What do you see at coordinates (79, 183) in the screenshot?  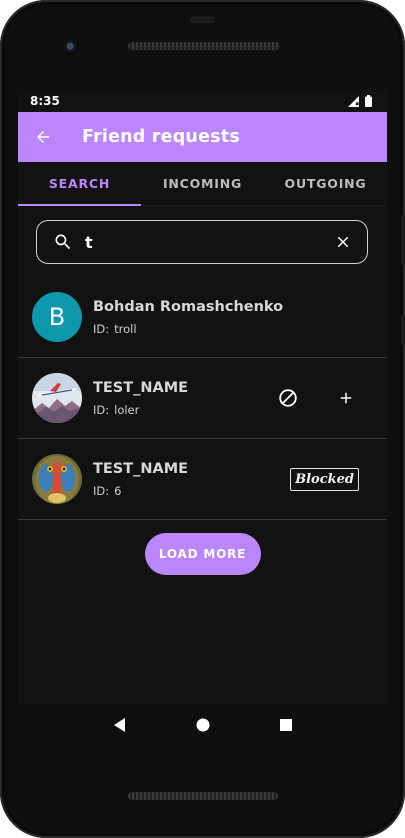 I see `tab-search: SEARCH` at bounding box center [79, 183].